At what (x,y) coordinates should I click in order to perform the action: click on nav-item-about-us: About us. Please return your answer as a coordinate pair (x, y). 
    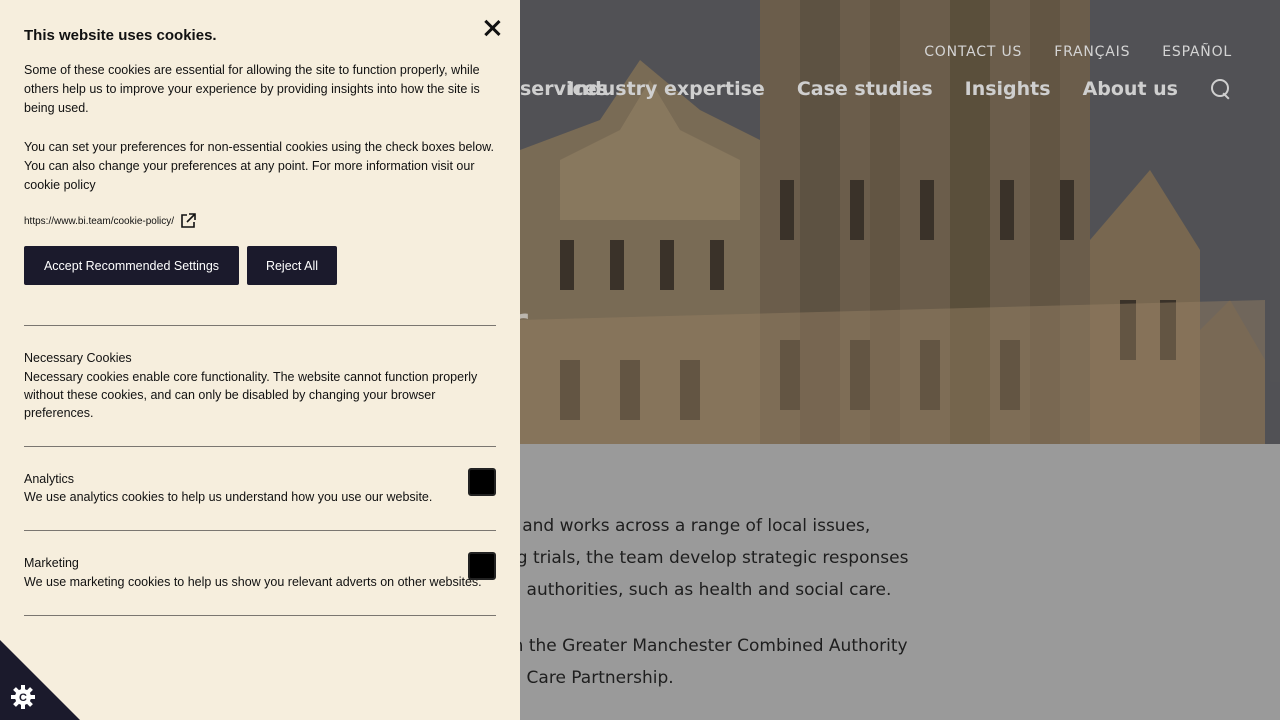
    Looking at the image, I should click on (1130, 89).